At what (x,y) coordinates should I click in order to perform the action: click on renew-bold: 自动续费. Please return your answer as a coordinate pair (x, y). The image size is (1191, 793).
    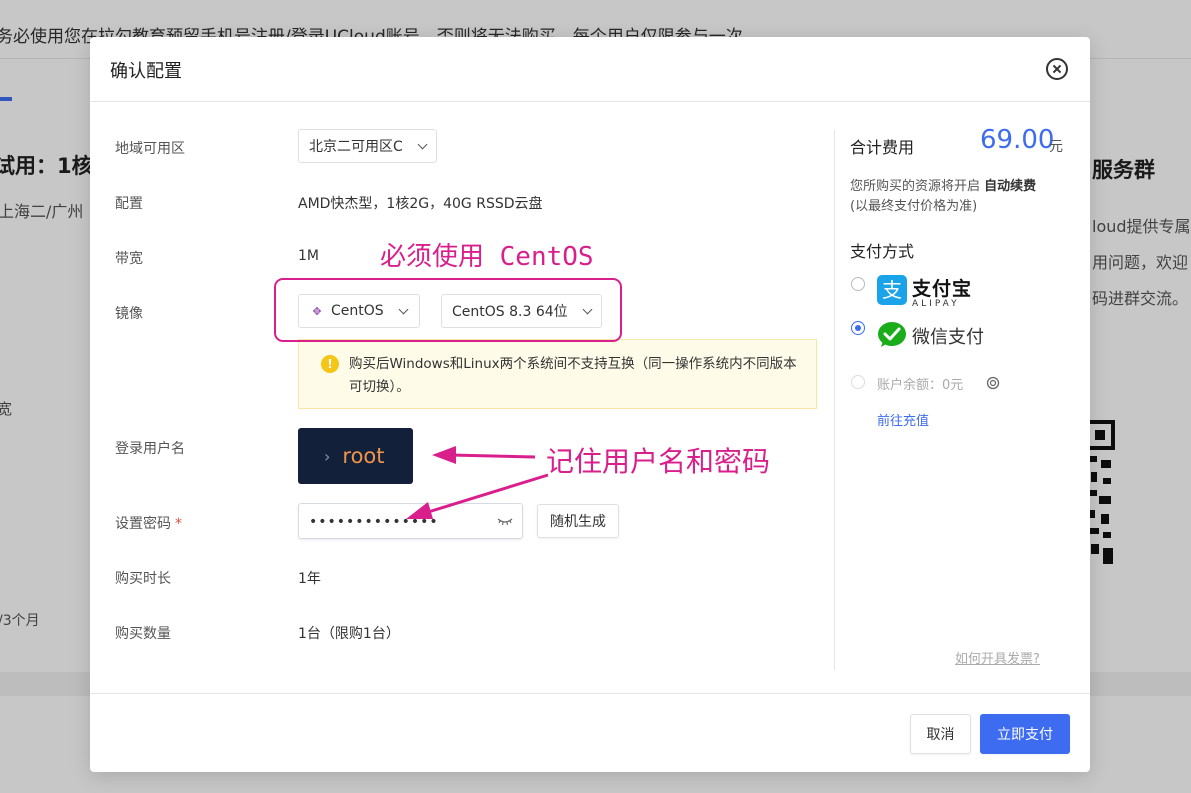
    Looking at the image, I should click on (1010, 186).